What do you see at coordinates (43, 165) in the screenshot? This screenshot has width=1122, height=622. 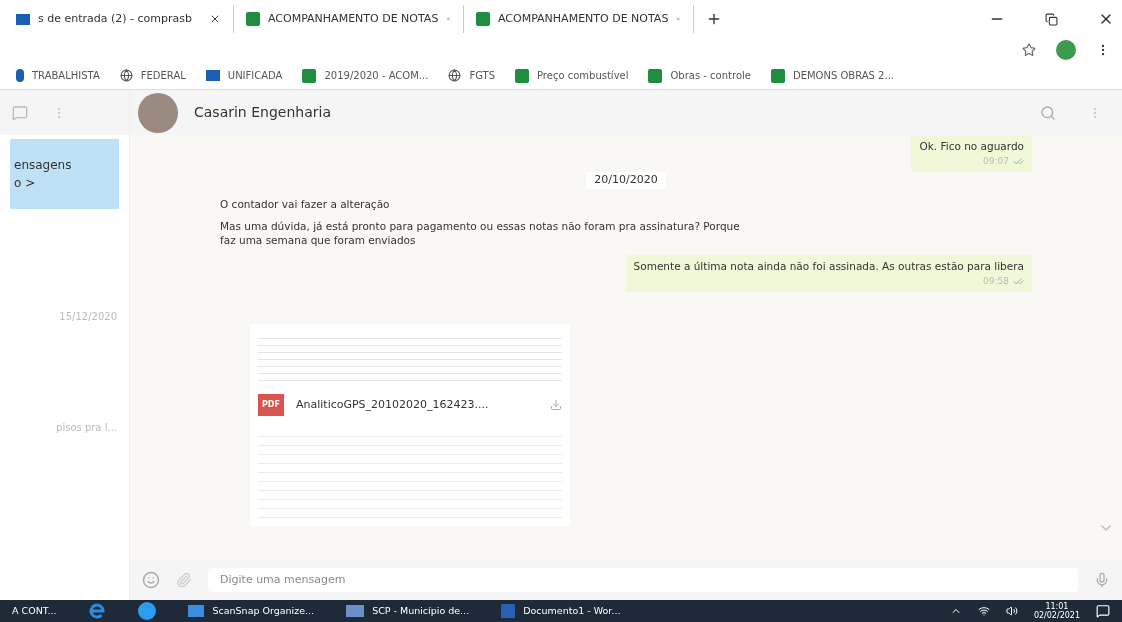 I see `banner-text: ensagens` at bounding box center [43, 165].